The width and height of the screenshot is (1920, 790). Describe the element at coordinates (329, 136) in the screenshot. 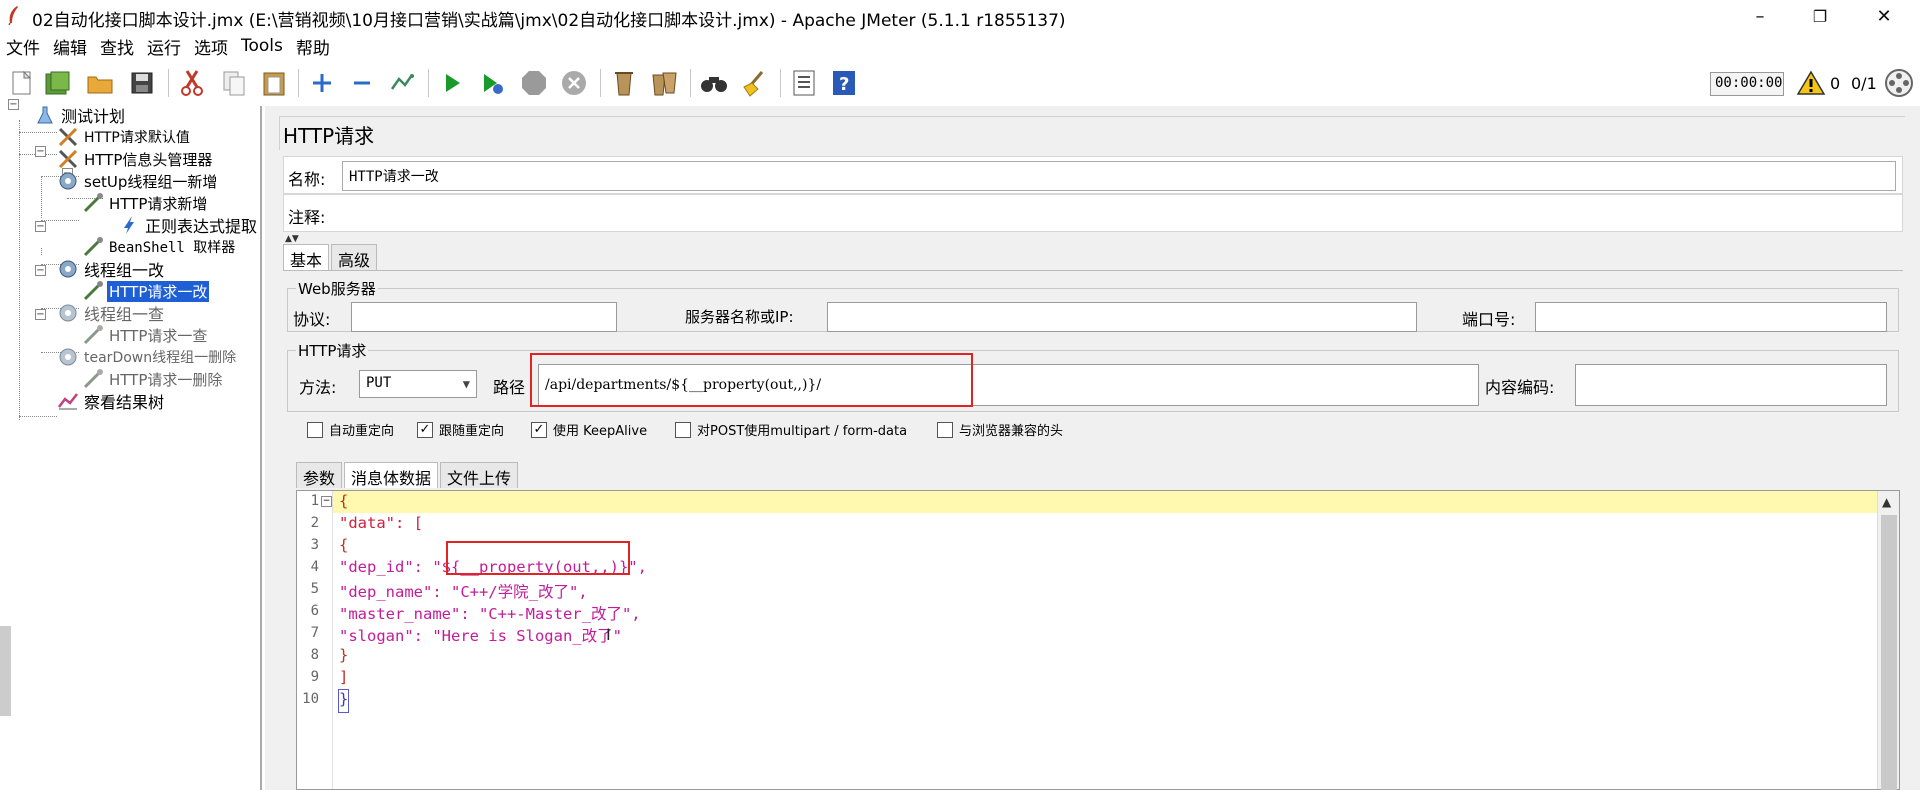

I see `page-title: HTTP请求` at that location.